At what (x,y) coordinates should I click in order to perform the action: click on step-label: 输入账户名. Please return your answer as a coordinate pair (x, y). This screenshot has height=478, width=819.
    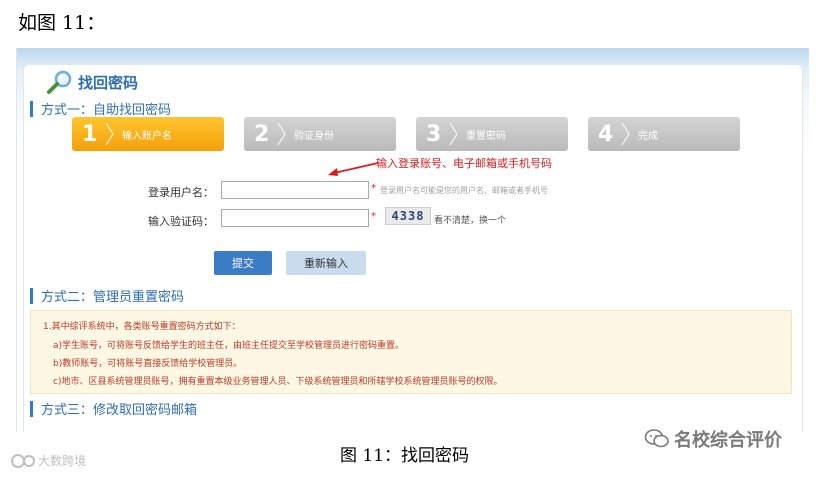
    Looking at the image, I should click on (147, 136).